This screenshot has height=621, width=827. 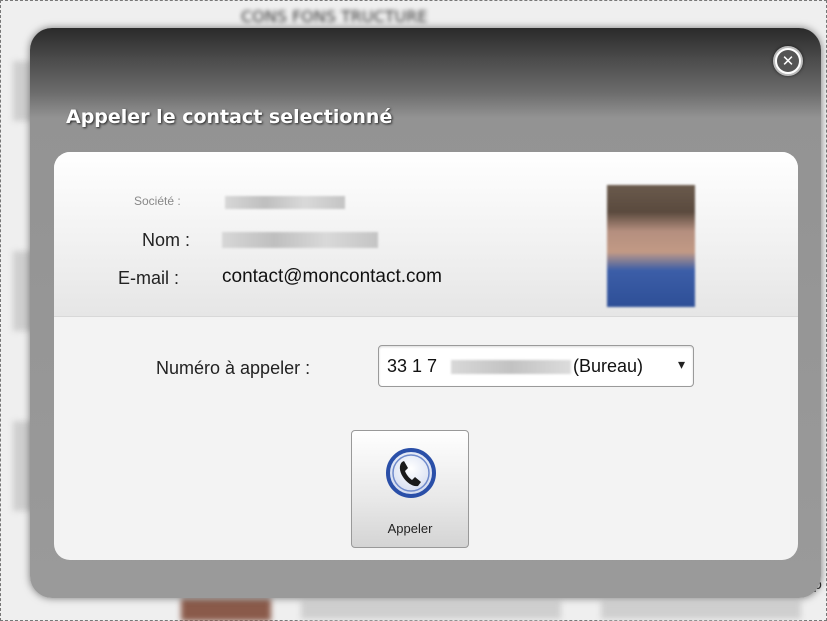 I want to click on background-title: CONS FONS TRUCTURE, so click(x=334, y=16).